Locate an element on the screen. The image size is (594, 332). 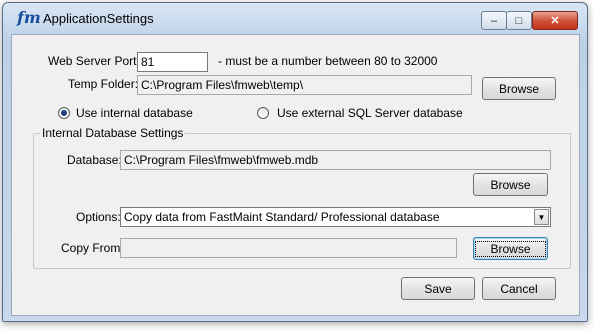
copy-from-field is located at coordinates (288, 248).